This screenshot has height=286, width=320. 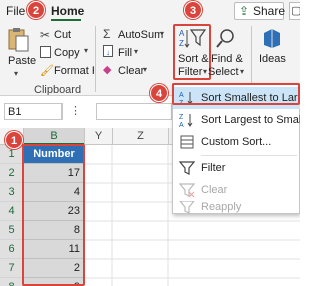 What do you see at coordinates (45, 52) in the screenshot?
I see `copy-icon` at bounding box center [45, 52].